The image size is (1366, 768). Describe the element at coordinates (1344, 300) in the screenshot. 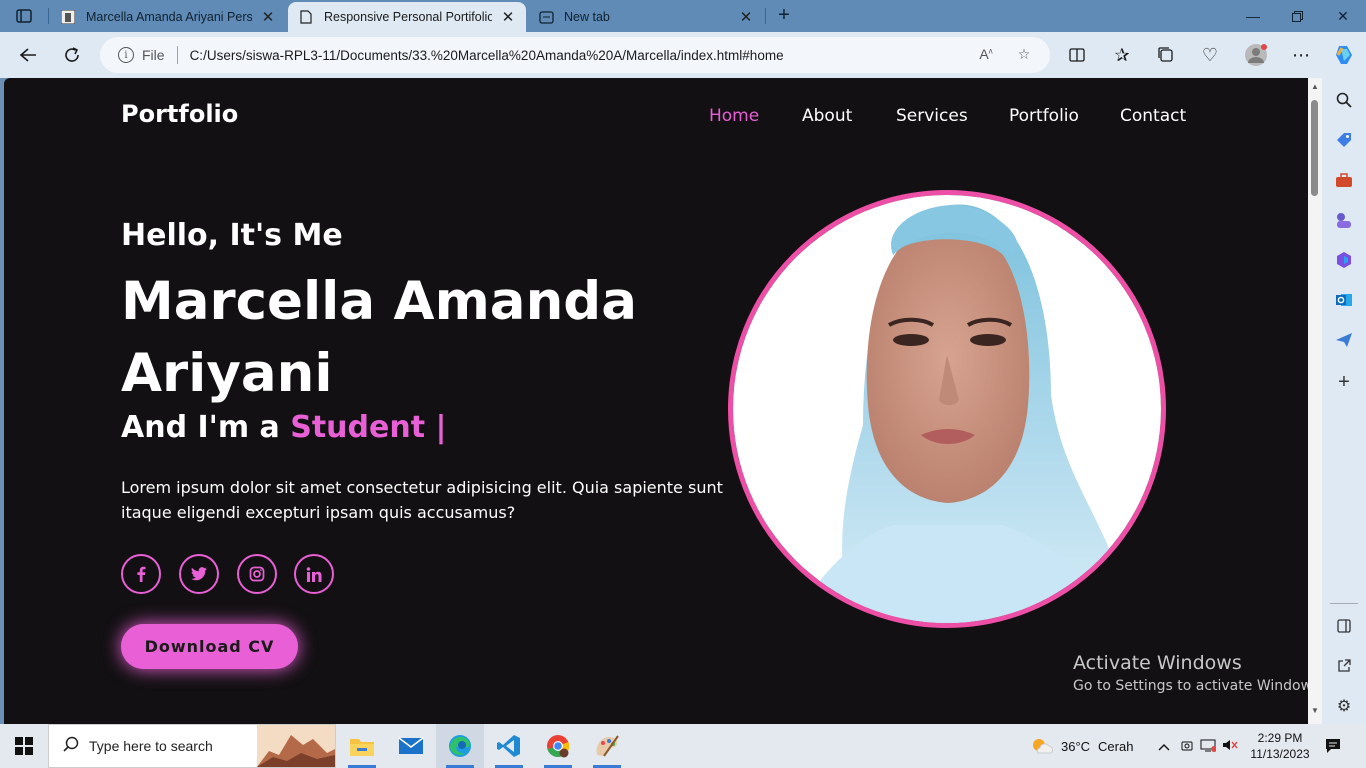

I see `outlook-icon` at that location.